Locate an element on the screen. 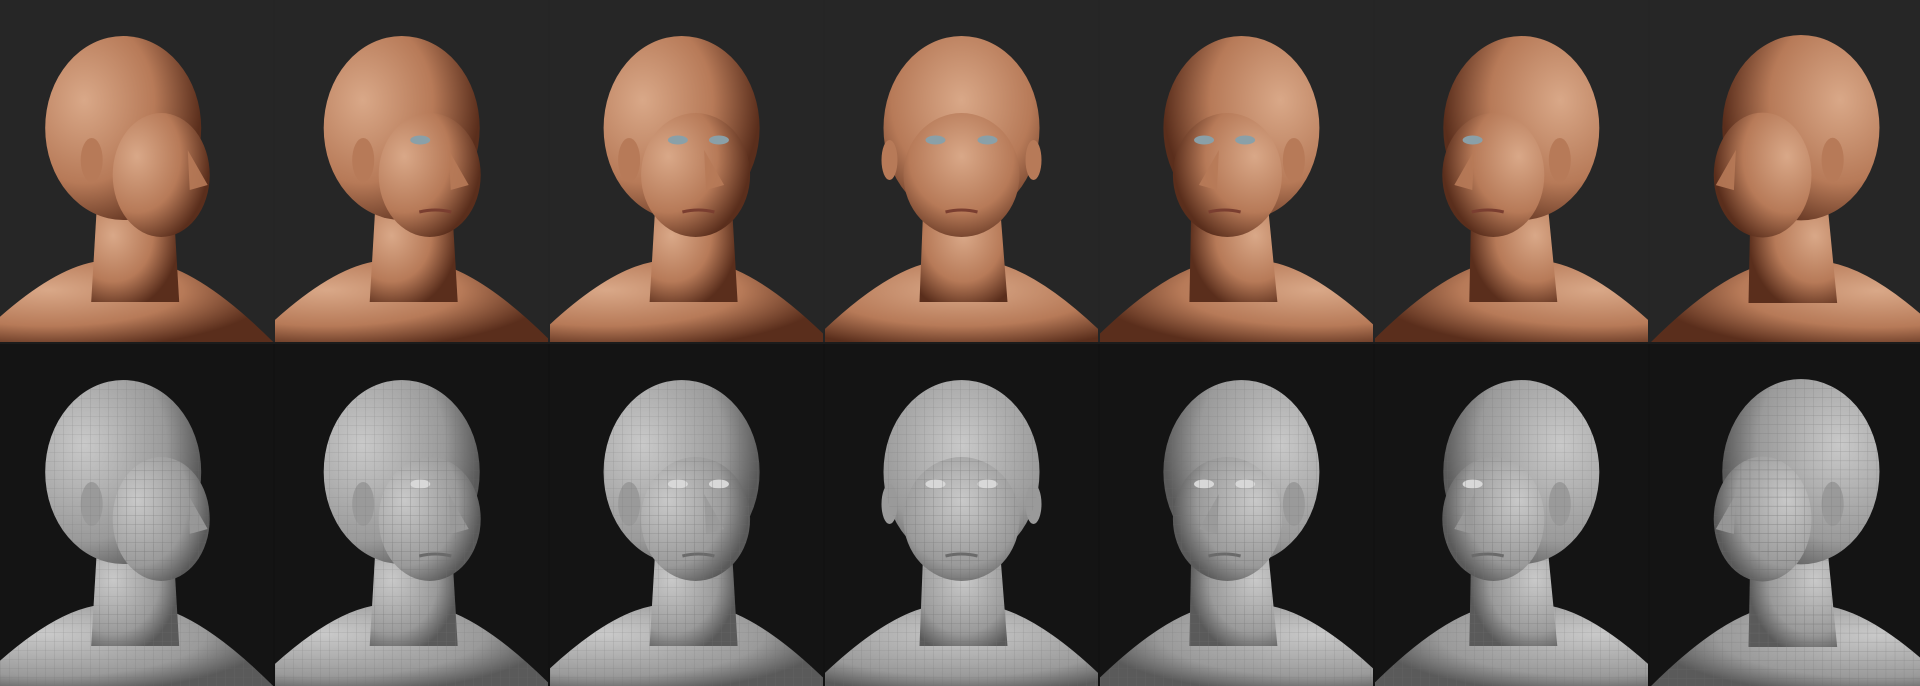 The width and height of the screenshot is (1920, 686). textured-head-view-left-three-quarter is located at coordinates (1511, 171).